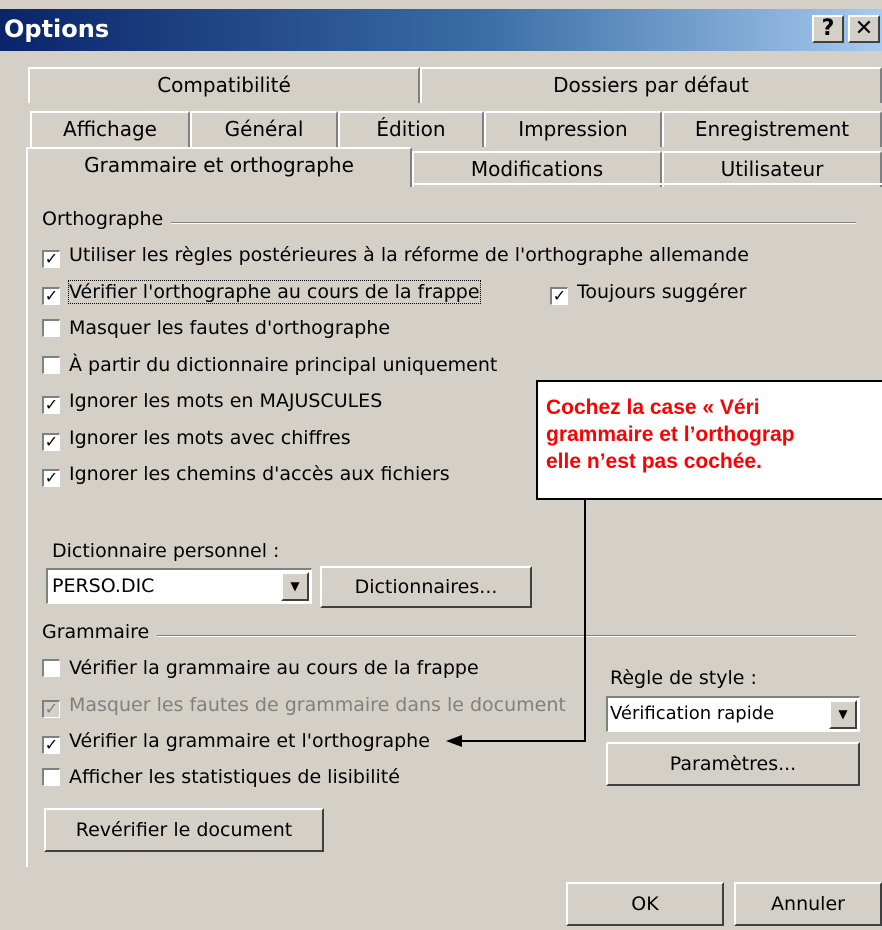  What do you see at coordinates (654, 461) in the screenshot?
I see `callout-line-3: elle n’est pas cochée.` at bounding box center [654, 461].